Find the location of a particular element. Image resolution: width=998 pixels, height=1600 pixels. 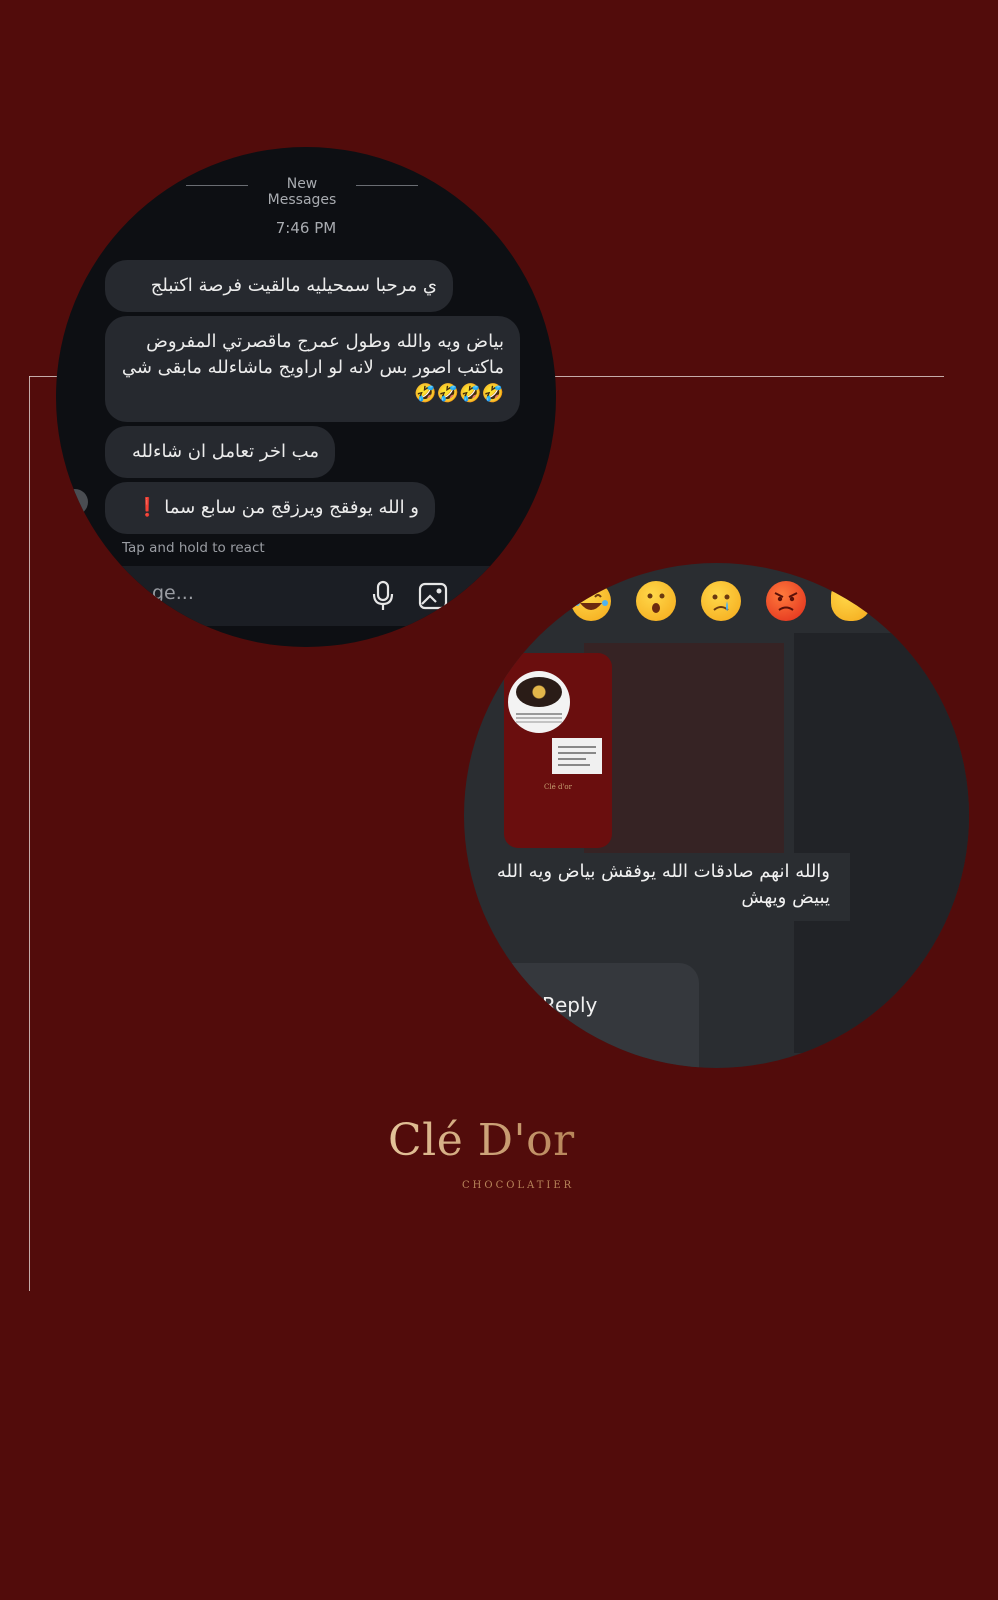

brand-tagline: CHOCOLATIER is located at coordinates (518, 1185).